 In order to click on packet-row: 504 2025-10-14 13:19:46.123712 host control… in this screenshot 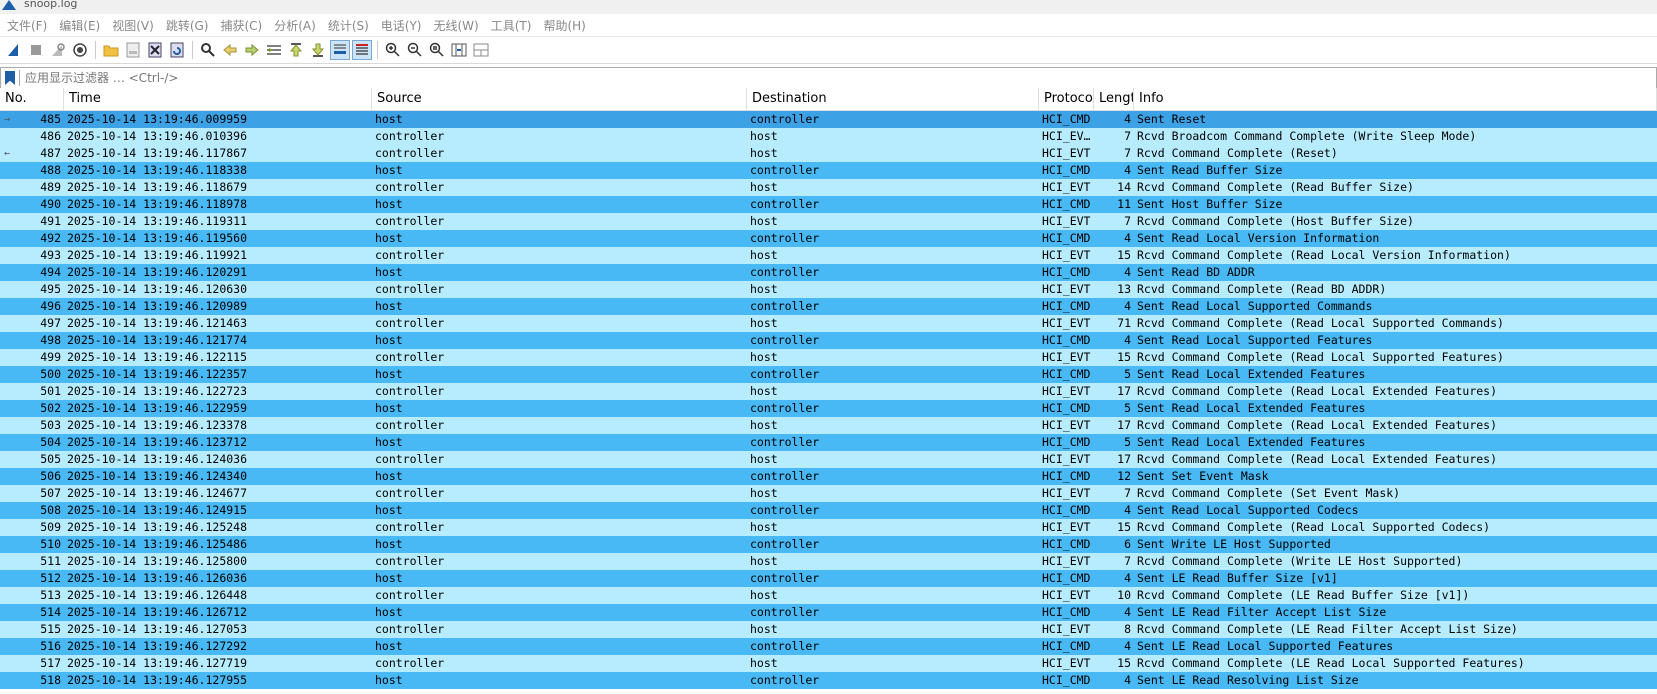, I will do `click(828, 442)`.